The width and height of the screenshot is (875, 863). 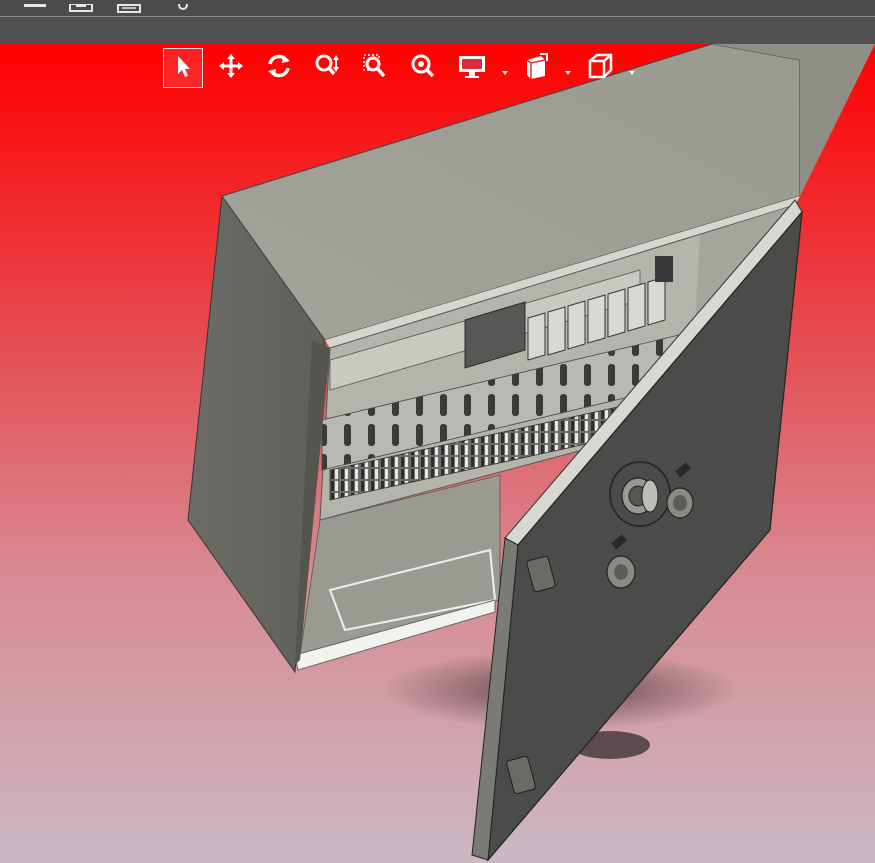 What do you see at coordinates (437, 30) in the screenshot?
I see `command-manager-bar` at bounding box center [437, 30].